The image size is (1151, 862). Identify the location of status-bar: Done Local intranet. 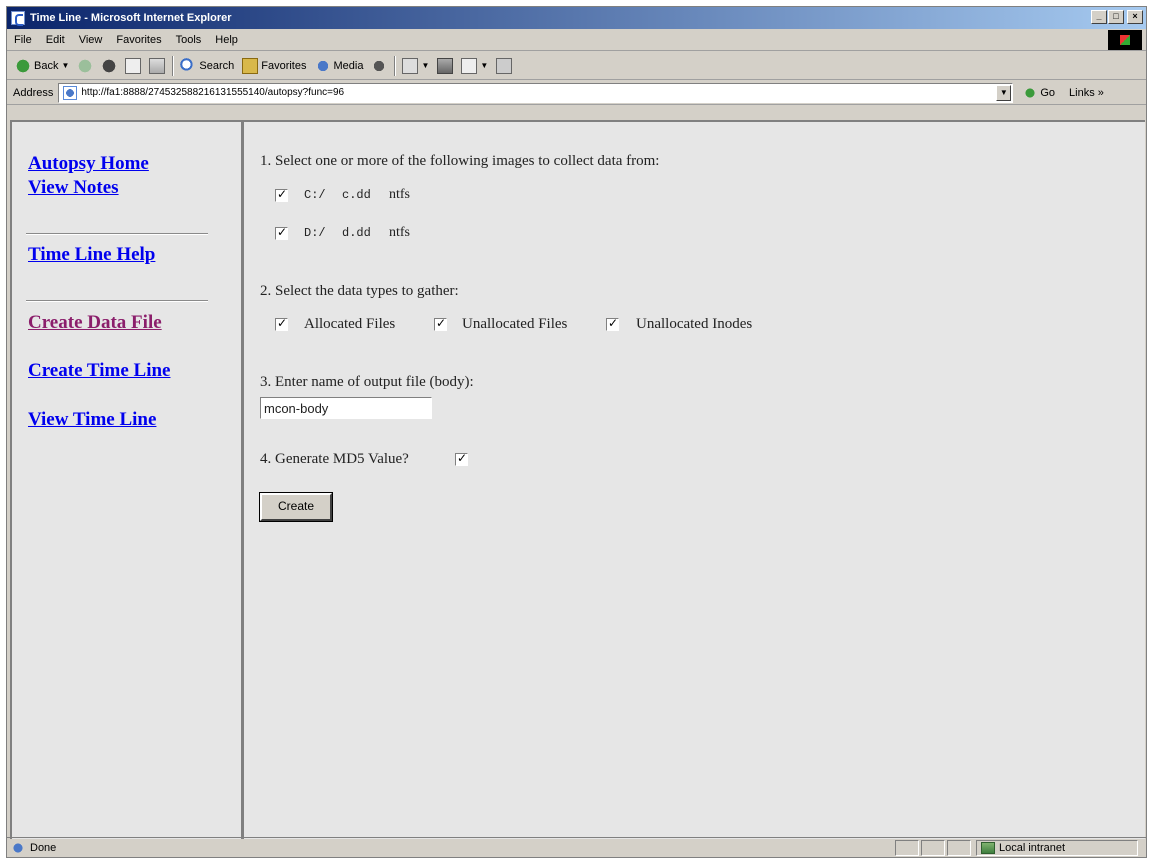
(576, 847).